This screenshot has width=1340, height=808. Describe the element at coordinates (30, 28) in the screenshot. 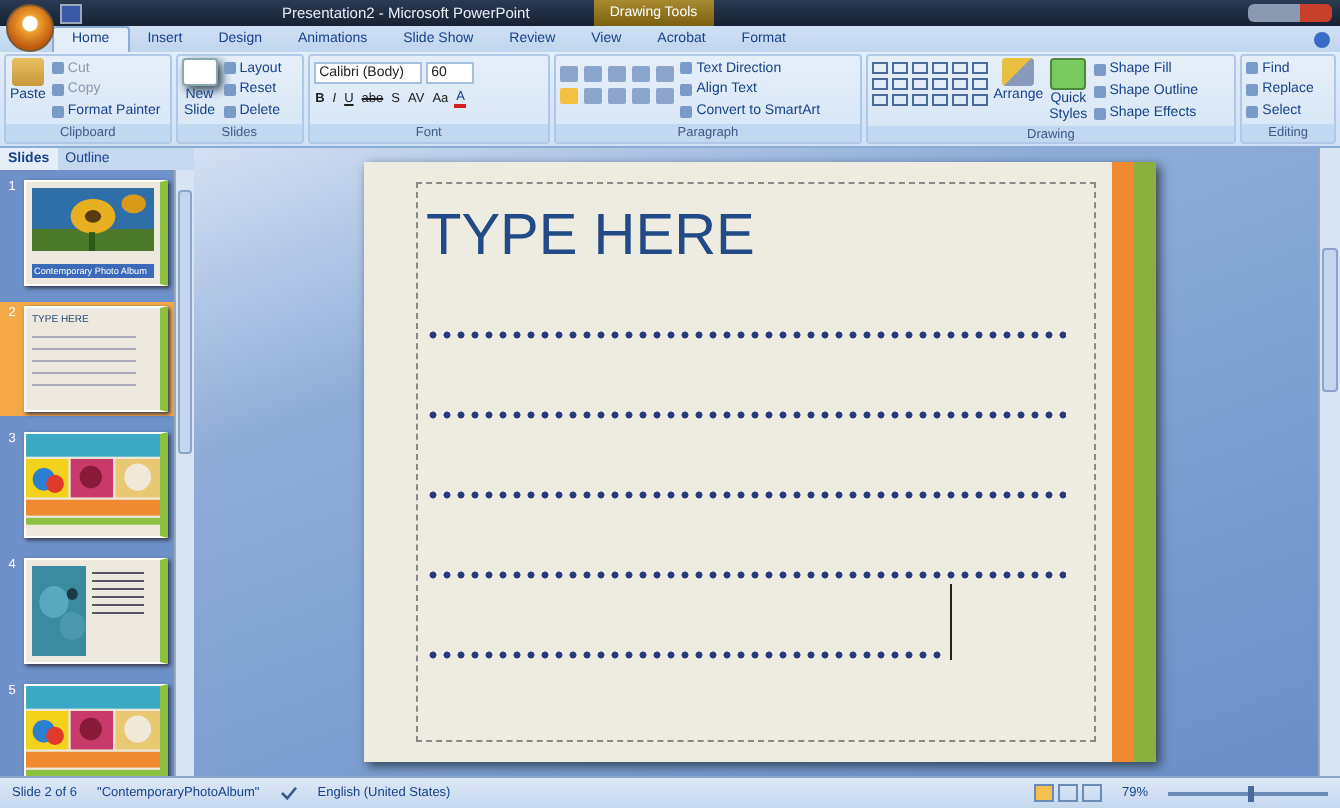

I see `office-button` at that location.